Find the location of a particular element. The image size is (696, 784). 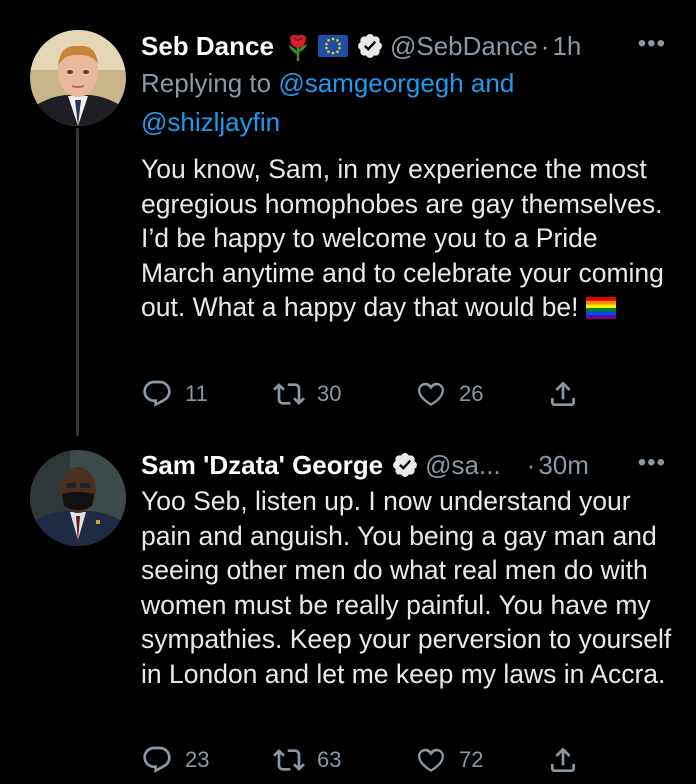

avatar-seb-dance is located at coordinates (78, 78).